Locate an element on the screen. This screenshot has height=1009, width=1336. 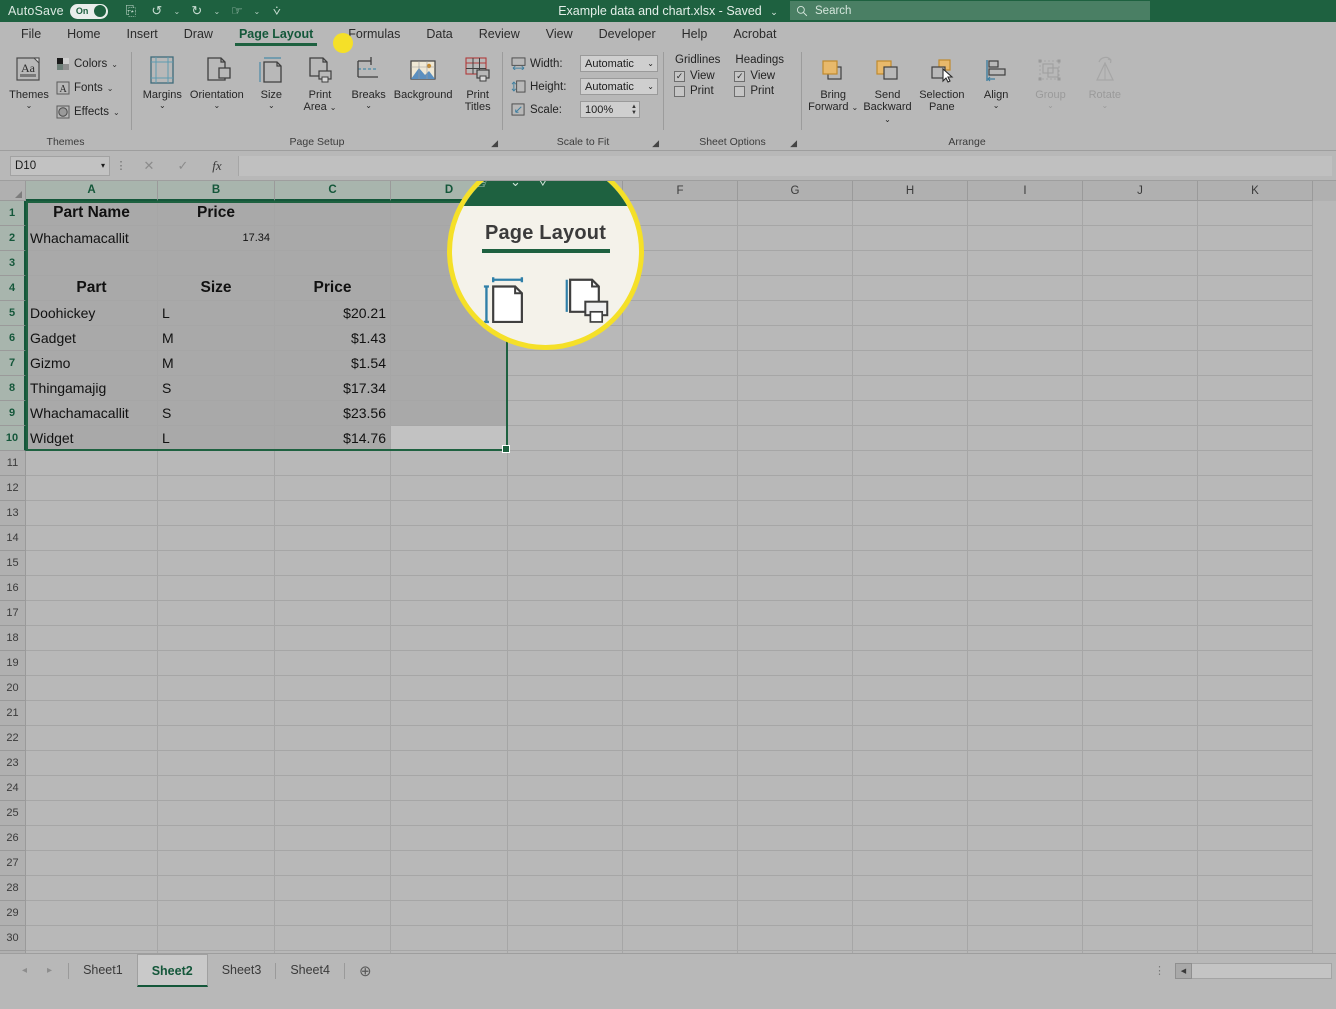
cell-E7 is located at coordinates (565, 363).